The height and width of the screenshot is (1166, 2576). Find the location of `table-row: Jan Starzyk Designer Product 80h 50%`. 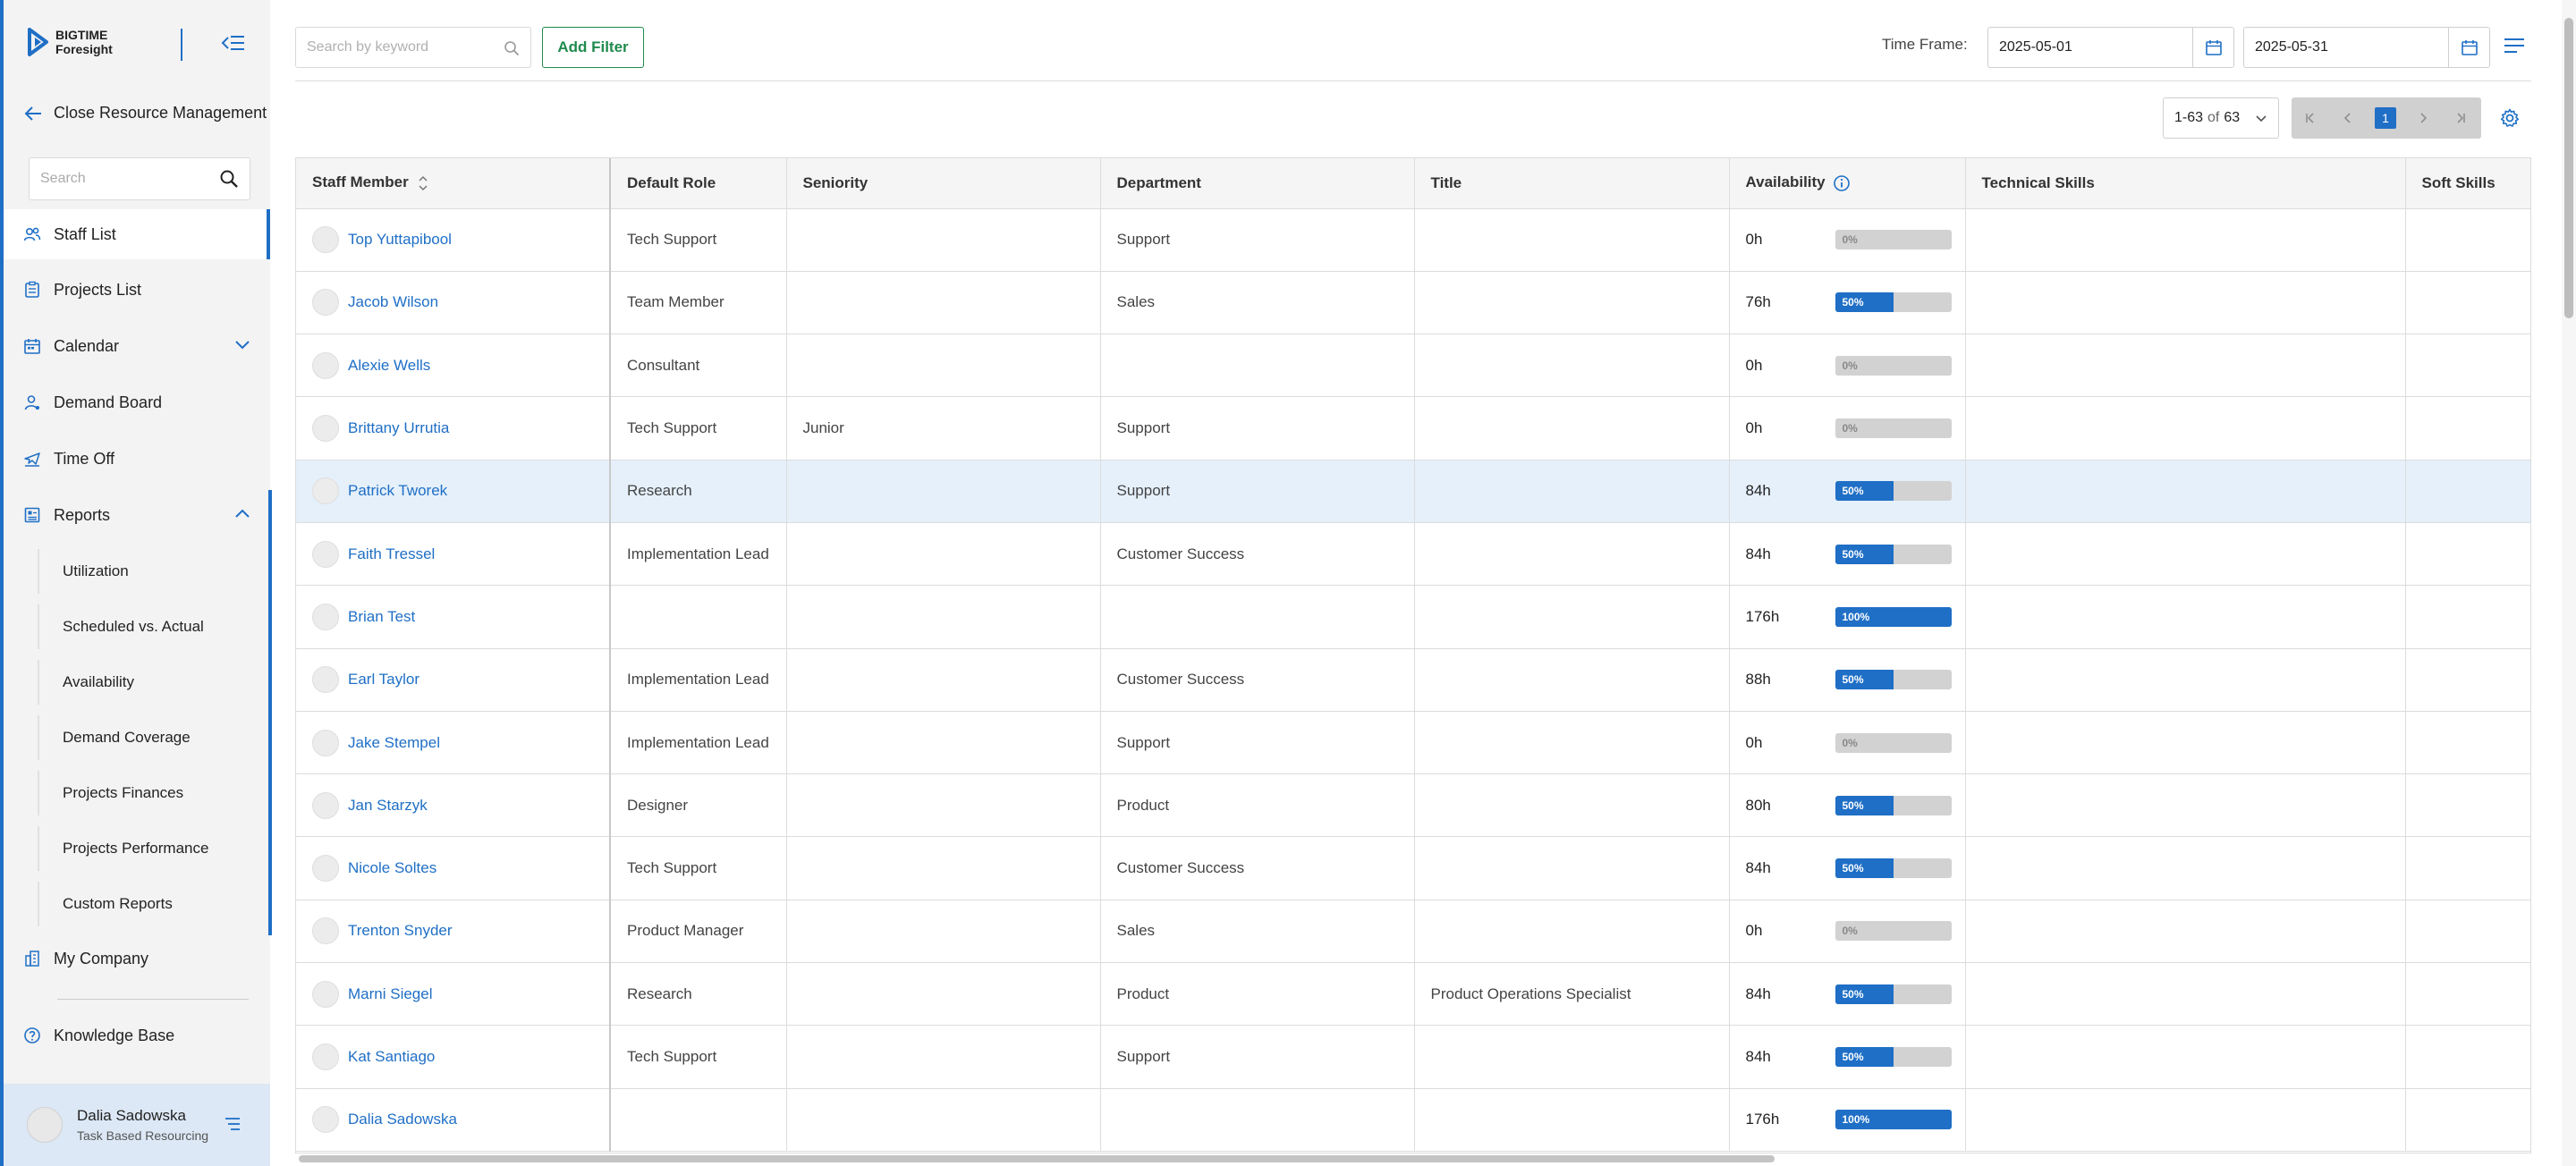

table-row: Jan Starzyk Designer Product 80h 50% is located at coordinates (1413, 805).